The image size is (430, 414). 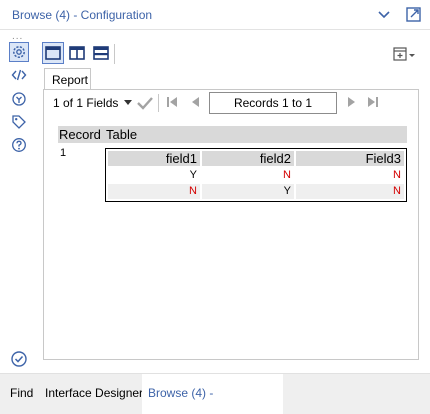 What do you see at coordinates (19, 122) in the screenshot?
I see `tag-icon` at bounding box center [19, 122].